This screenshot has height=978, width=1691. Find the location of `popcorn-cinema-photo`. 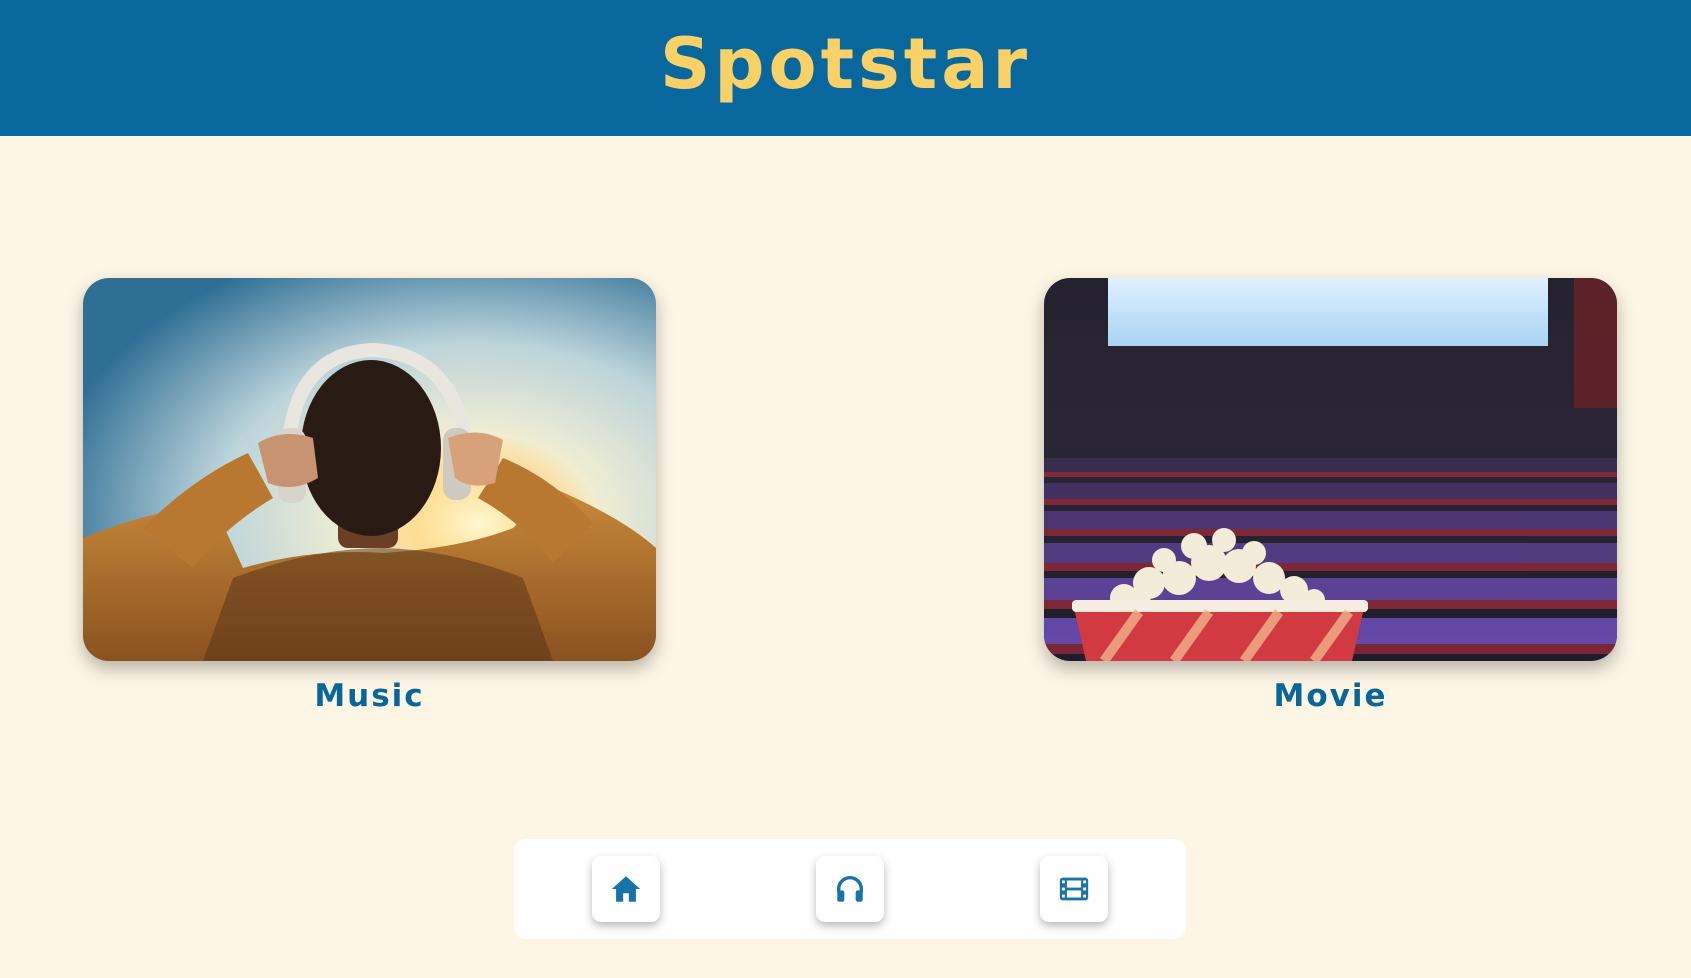

popcorn-cinema-photo is located at coordinates (1330, 469).